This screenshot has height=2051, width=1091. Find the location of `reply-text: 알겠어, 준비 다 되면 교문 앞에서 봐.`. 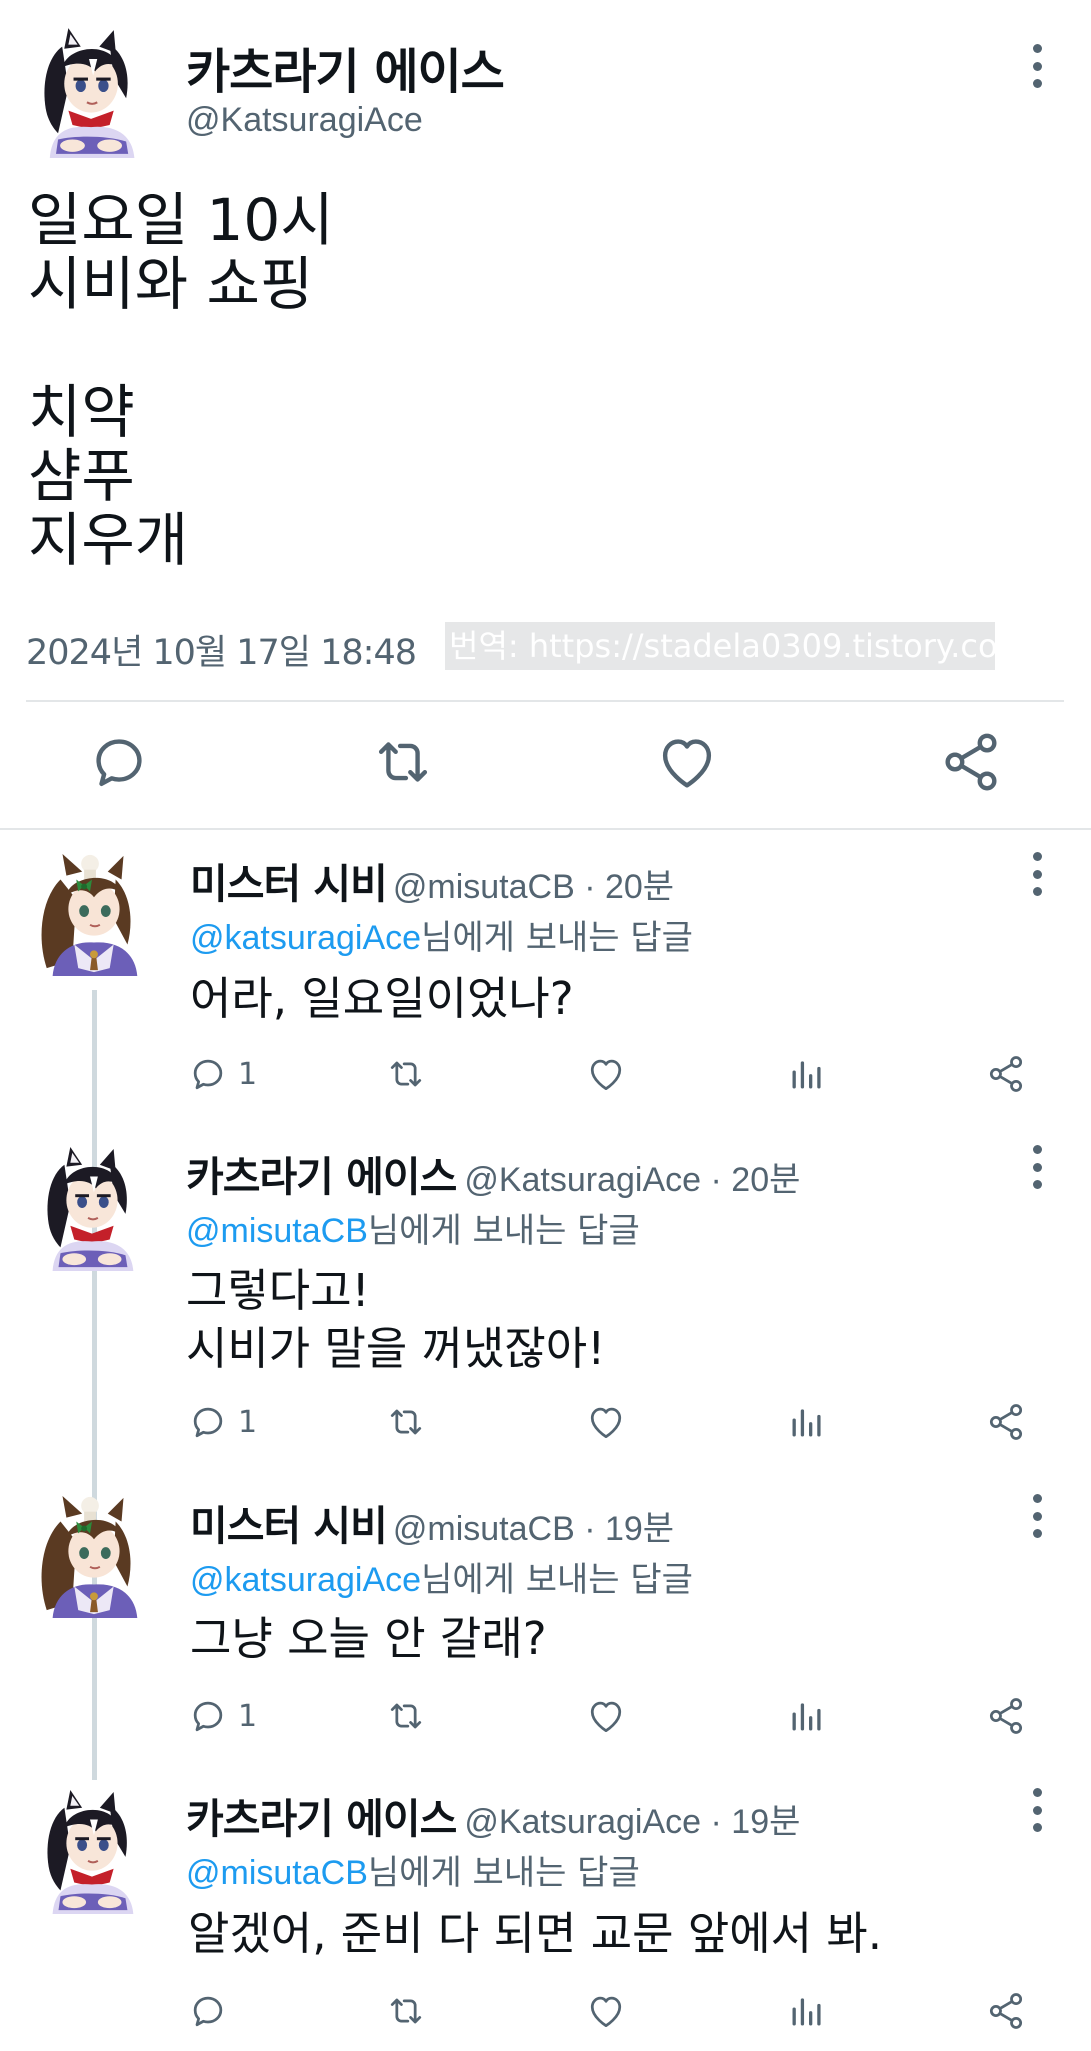

reply-text: 알겠어, 준비 다 되면 교문 앞에서 봐. is located at coordinates (535, 1934).